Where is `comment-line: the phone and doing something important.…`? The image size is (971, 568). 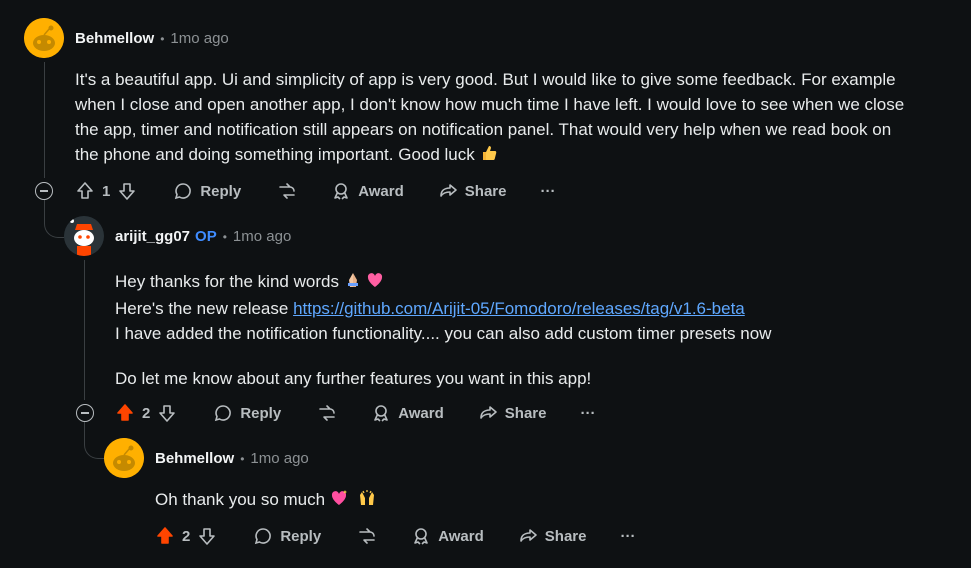 comment-line: the phone and doing something important.… is located at coordinates (515, 155).